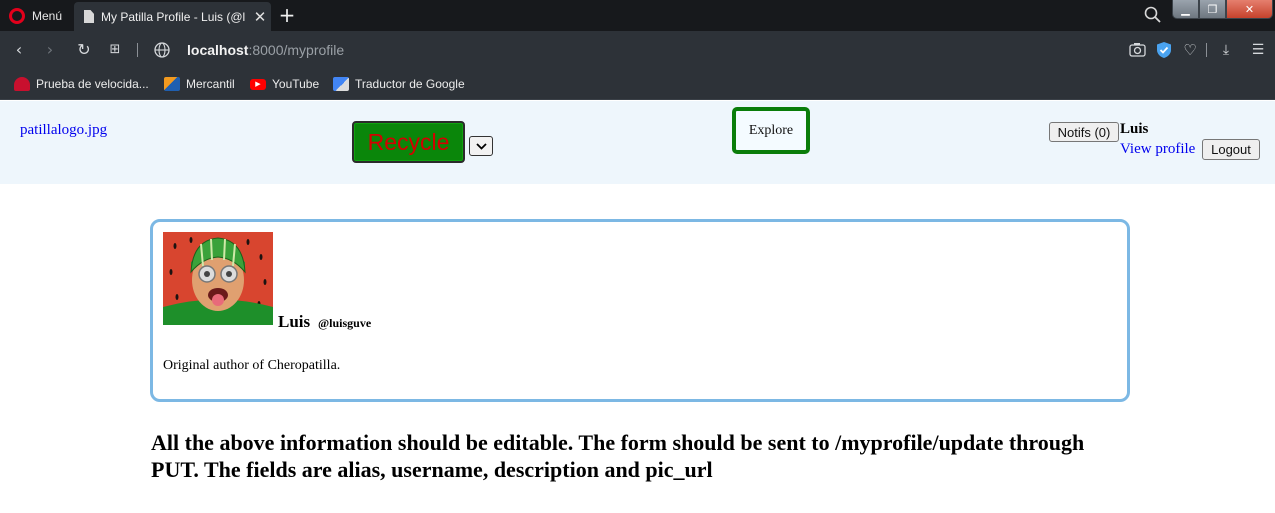 The width and height of the screenshot is (1275, 513). I want to click on logout-button: Logout, so click(1231, 149).